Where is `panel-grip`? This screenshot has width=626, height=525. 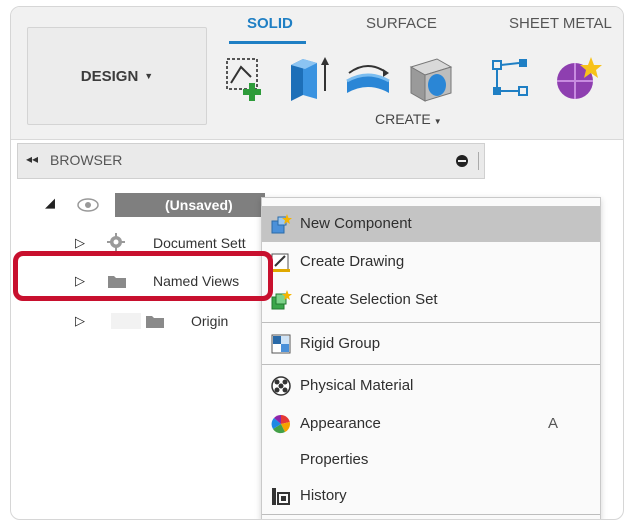
panel-grip is located at coordinates (478, 161).